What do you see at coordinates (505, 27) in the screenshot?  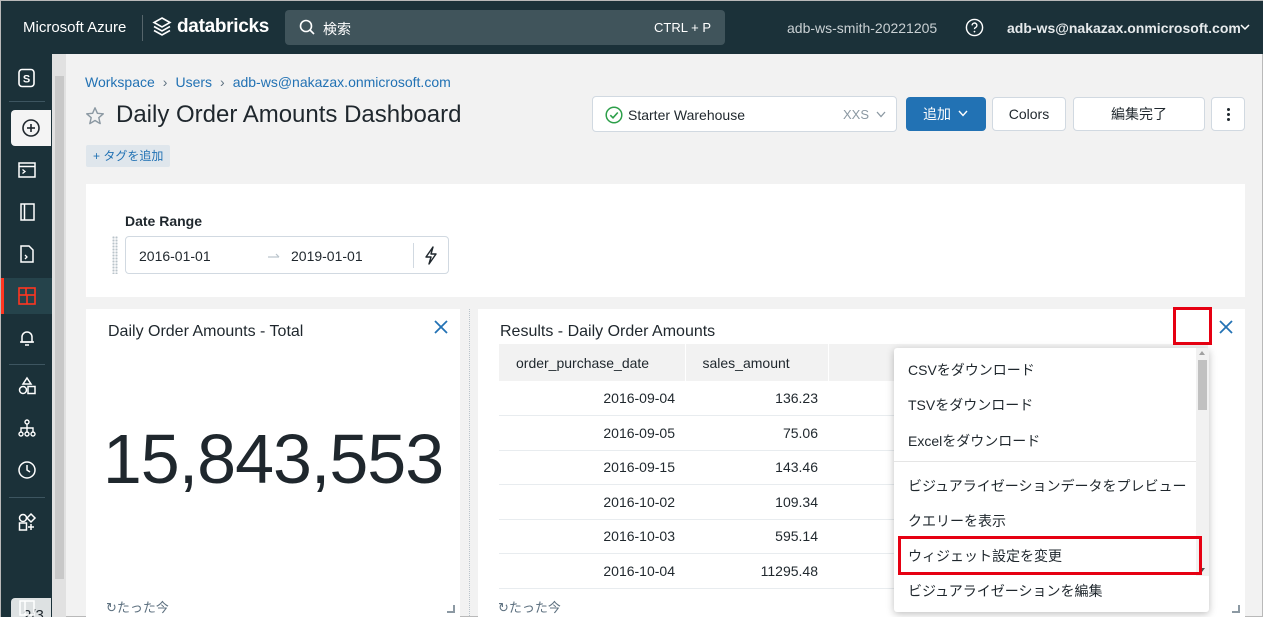 I see `global-search: 検索 CTRL + P` at bounding box center [505, 27].